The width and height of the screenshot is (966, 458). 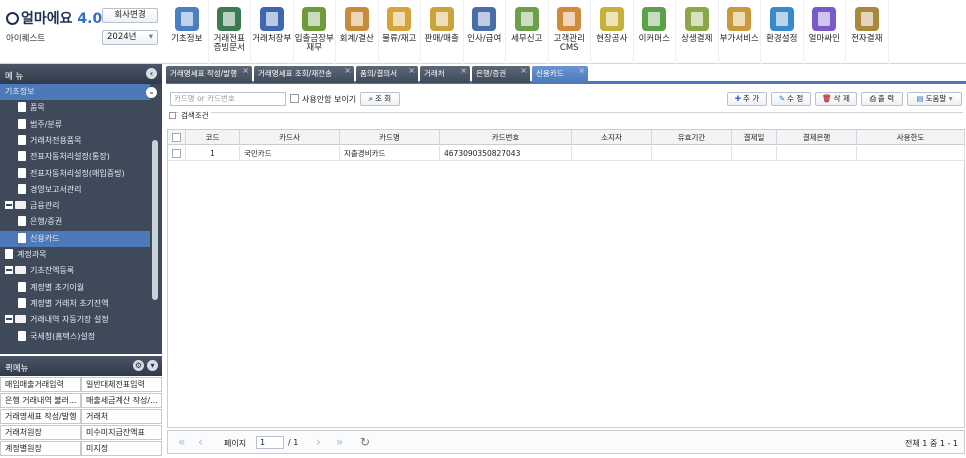 I want to click on quickmenu-button: 거래처원장, so click(x=40, y=432).